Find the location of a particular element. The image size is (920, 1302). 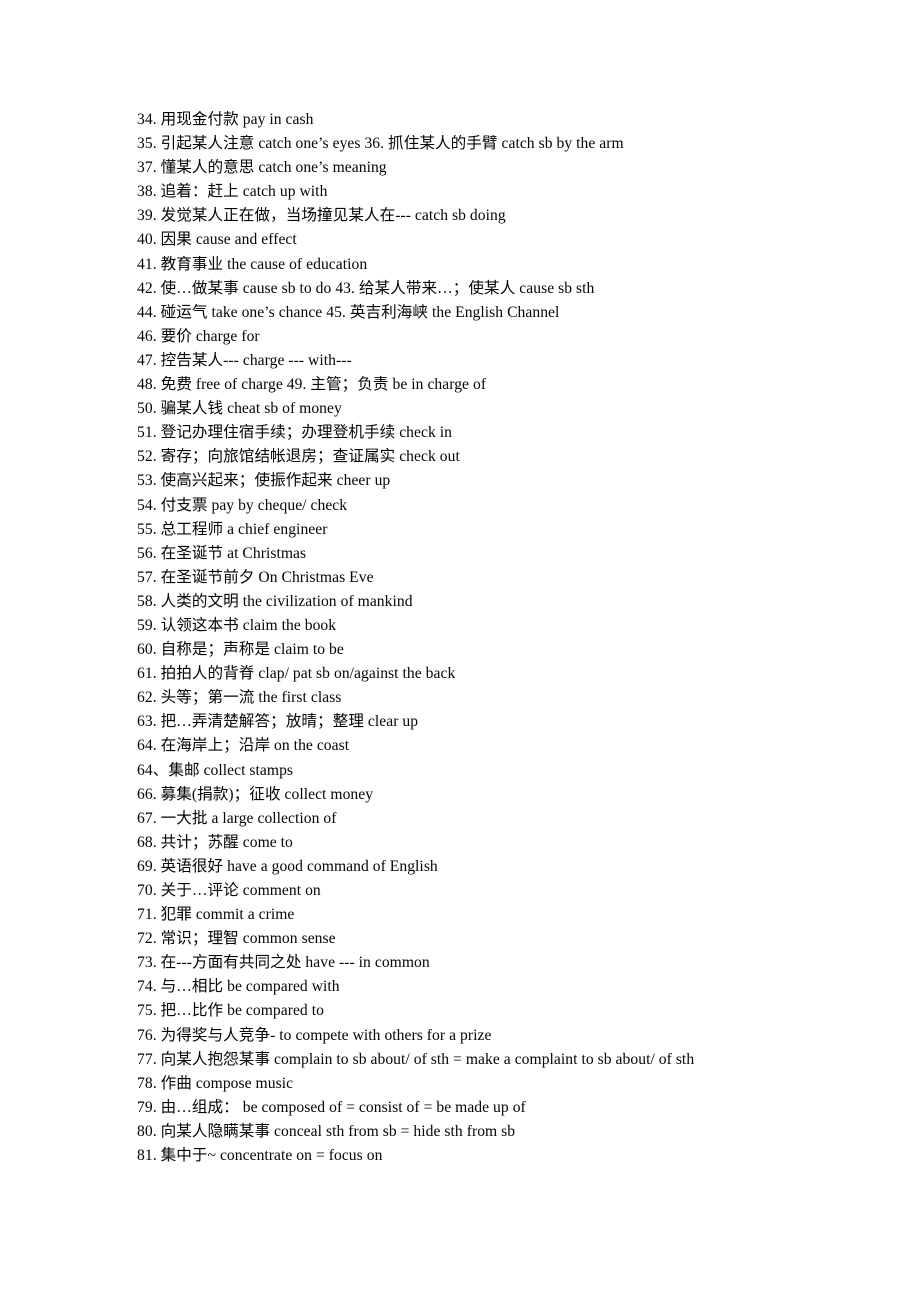

vocabulary-entry: 81. 集中于~ concentrate on = focus on is located at coordinates (260, 1156).